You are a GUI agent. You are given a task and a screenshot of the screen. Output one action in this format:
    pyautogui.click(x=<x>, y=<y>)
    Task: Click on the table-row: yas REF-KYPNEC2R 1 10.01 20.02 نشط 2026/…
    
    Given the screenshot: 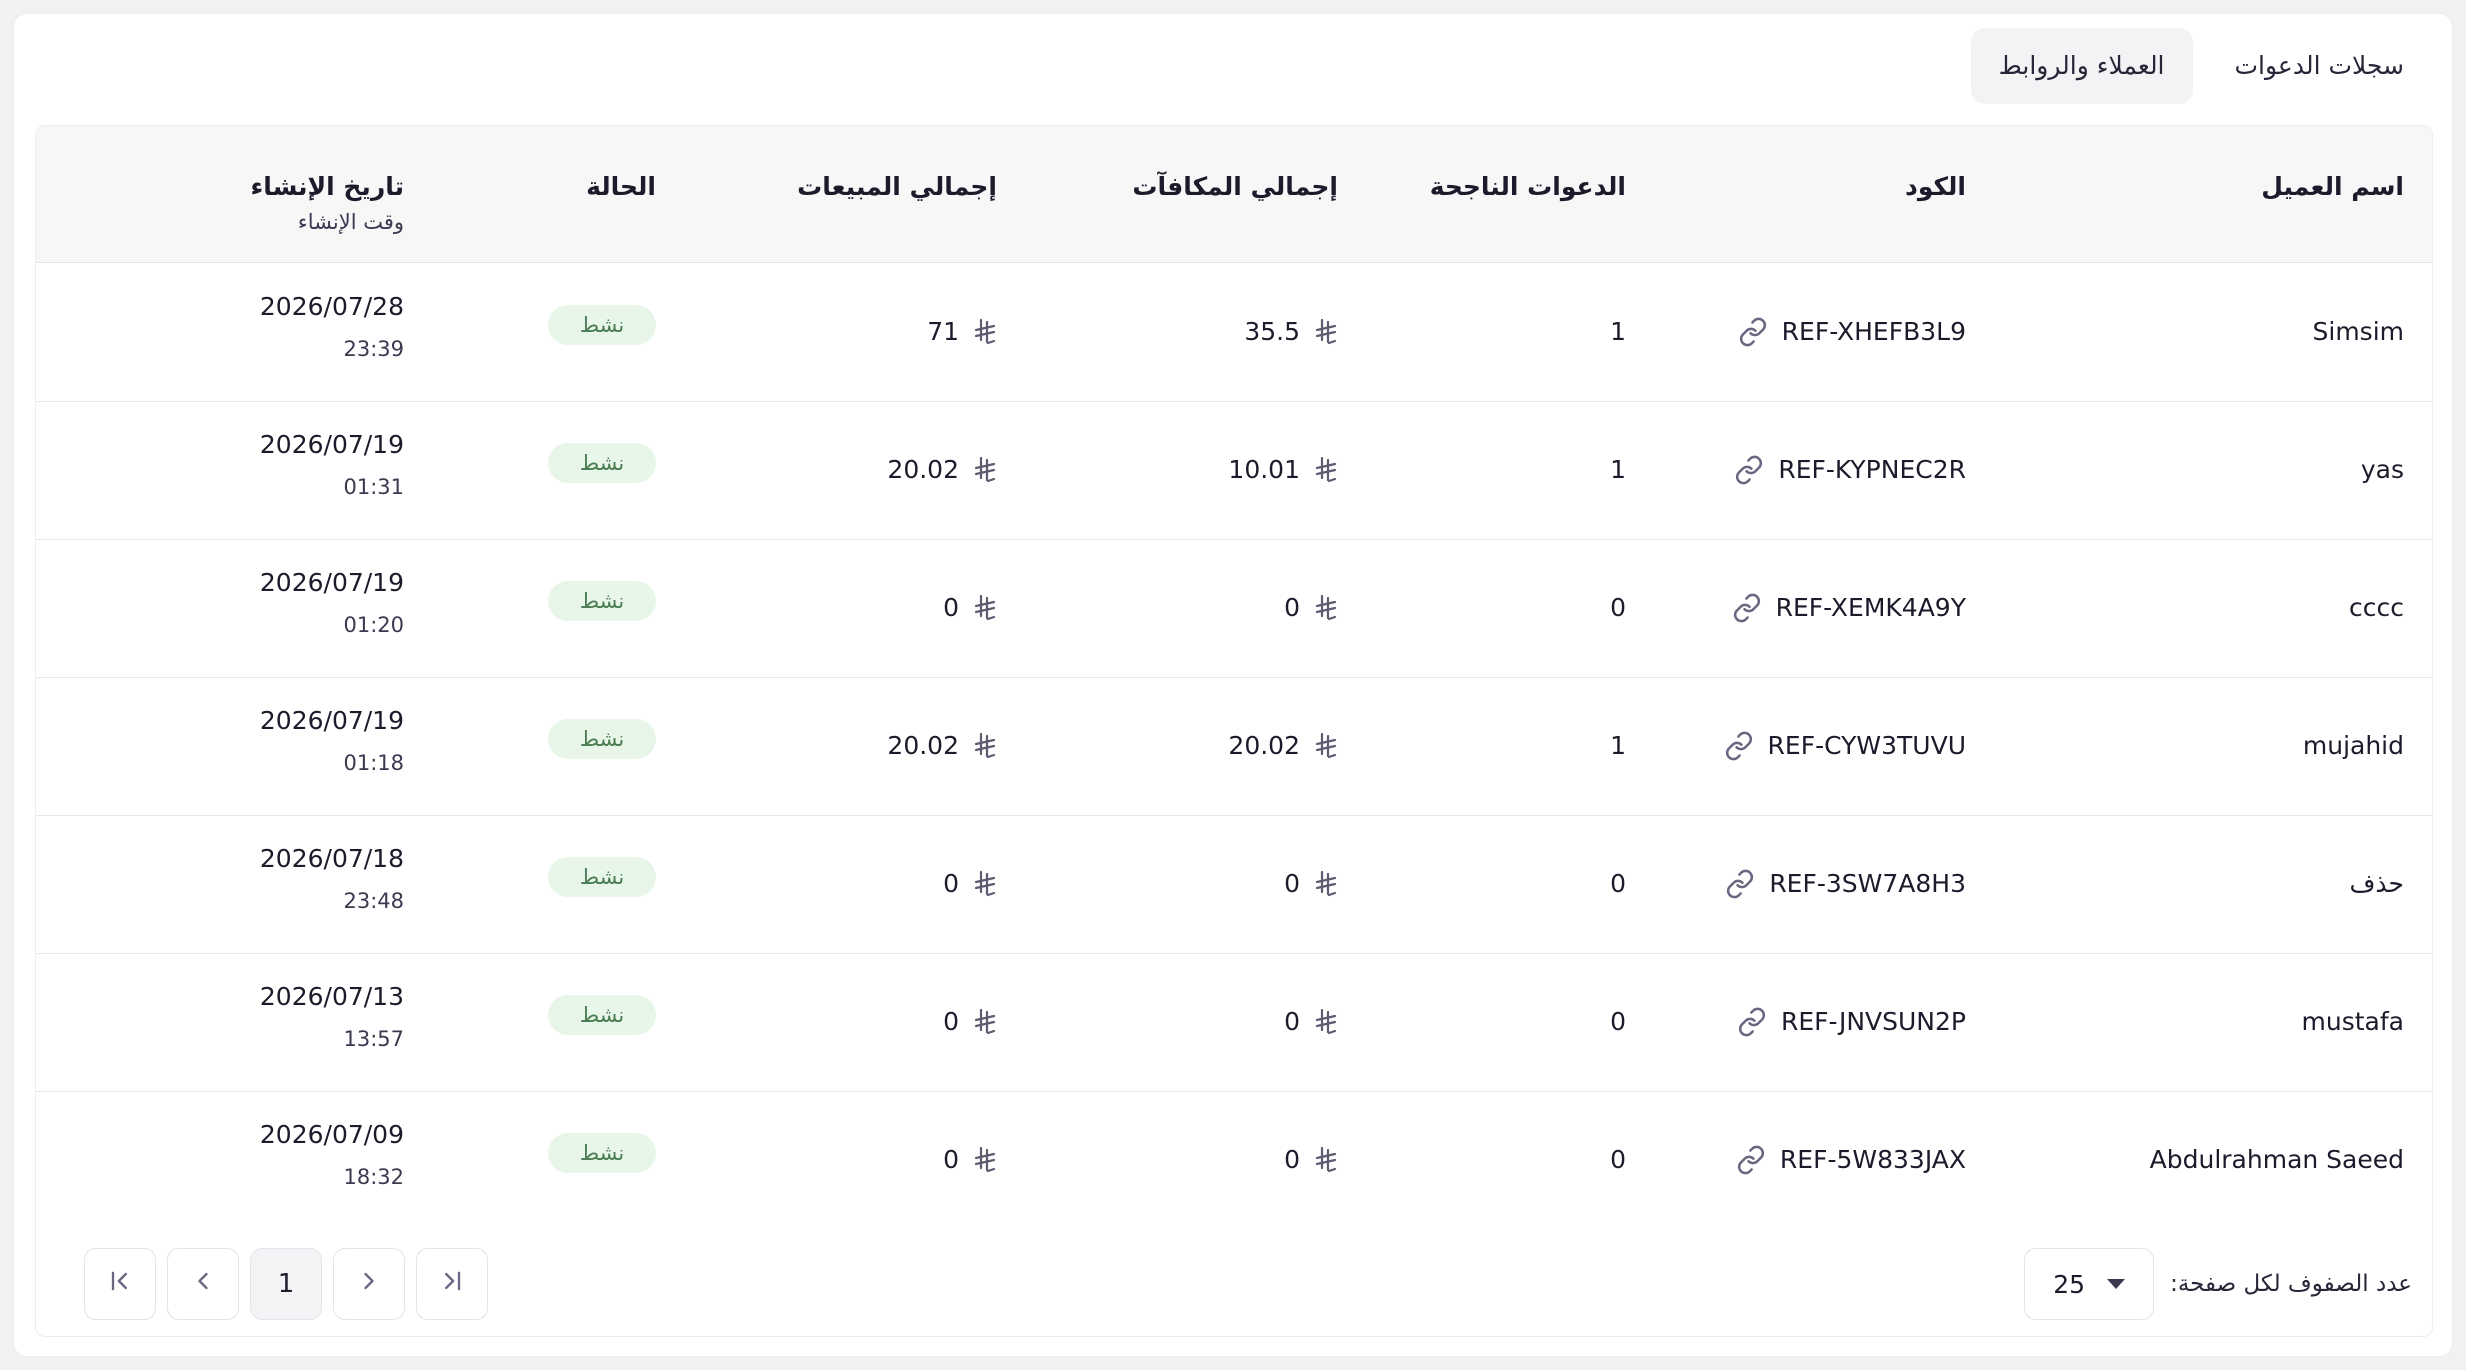 What is the action you would take?
    pyautogui.click(x=1234, y=470)
    